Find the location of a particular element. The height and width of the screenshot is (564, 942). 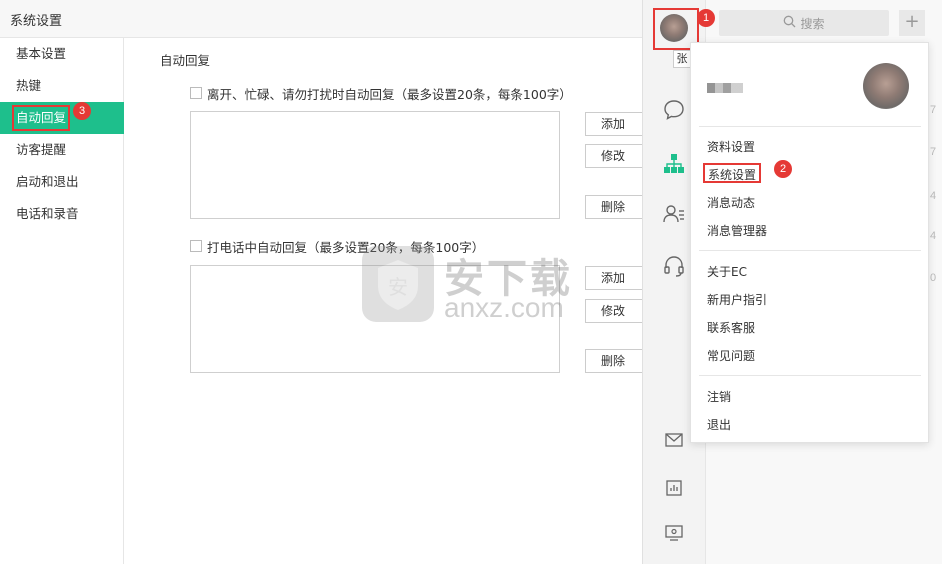

nav-item-startup-exit: 启动和退出 is located at coordinates (62, 182).